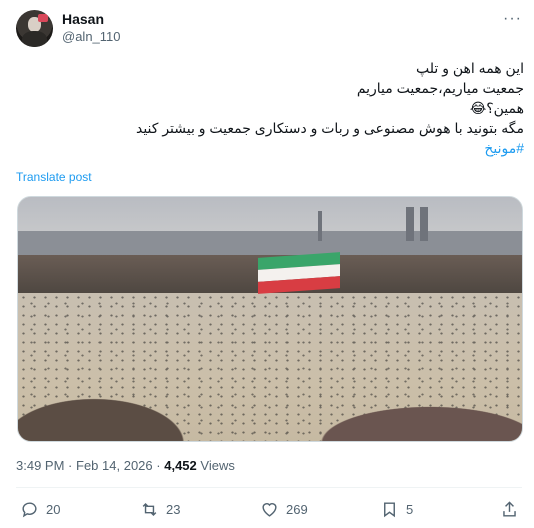  I want to click on reply-button: 20, so click(40, 509).